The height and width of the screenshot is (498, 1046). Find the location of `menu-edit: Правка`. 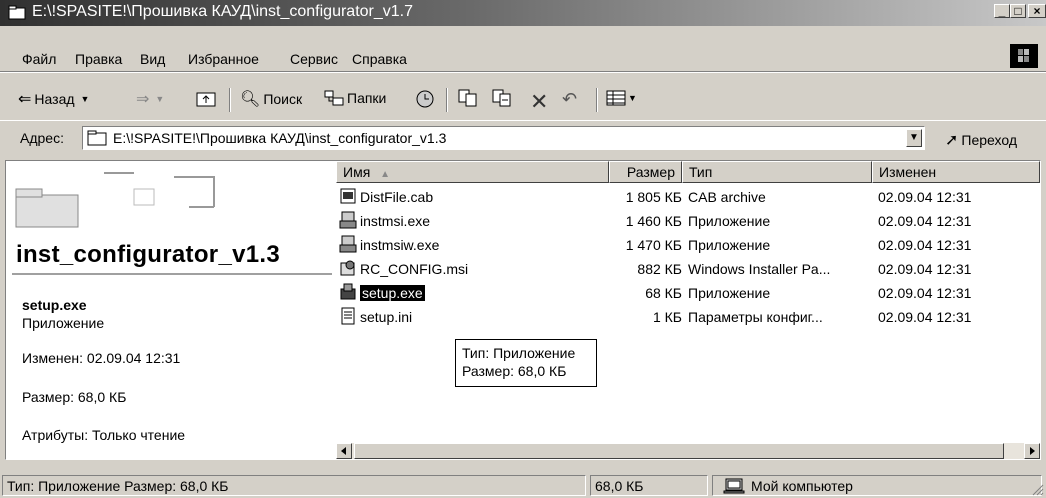

menu-edit: Правка is located at coordinates (98, 59).